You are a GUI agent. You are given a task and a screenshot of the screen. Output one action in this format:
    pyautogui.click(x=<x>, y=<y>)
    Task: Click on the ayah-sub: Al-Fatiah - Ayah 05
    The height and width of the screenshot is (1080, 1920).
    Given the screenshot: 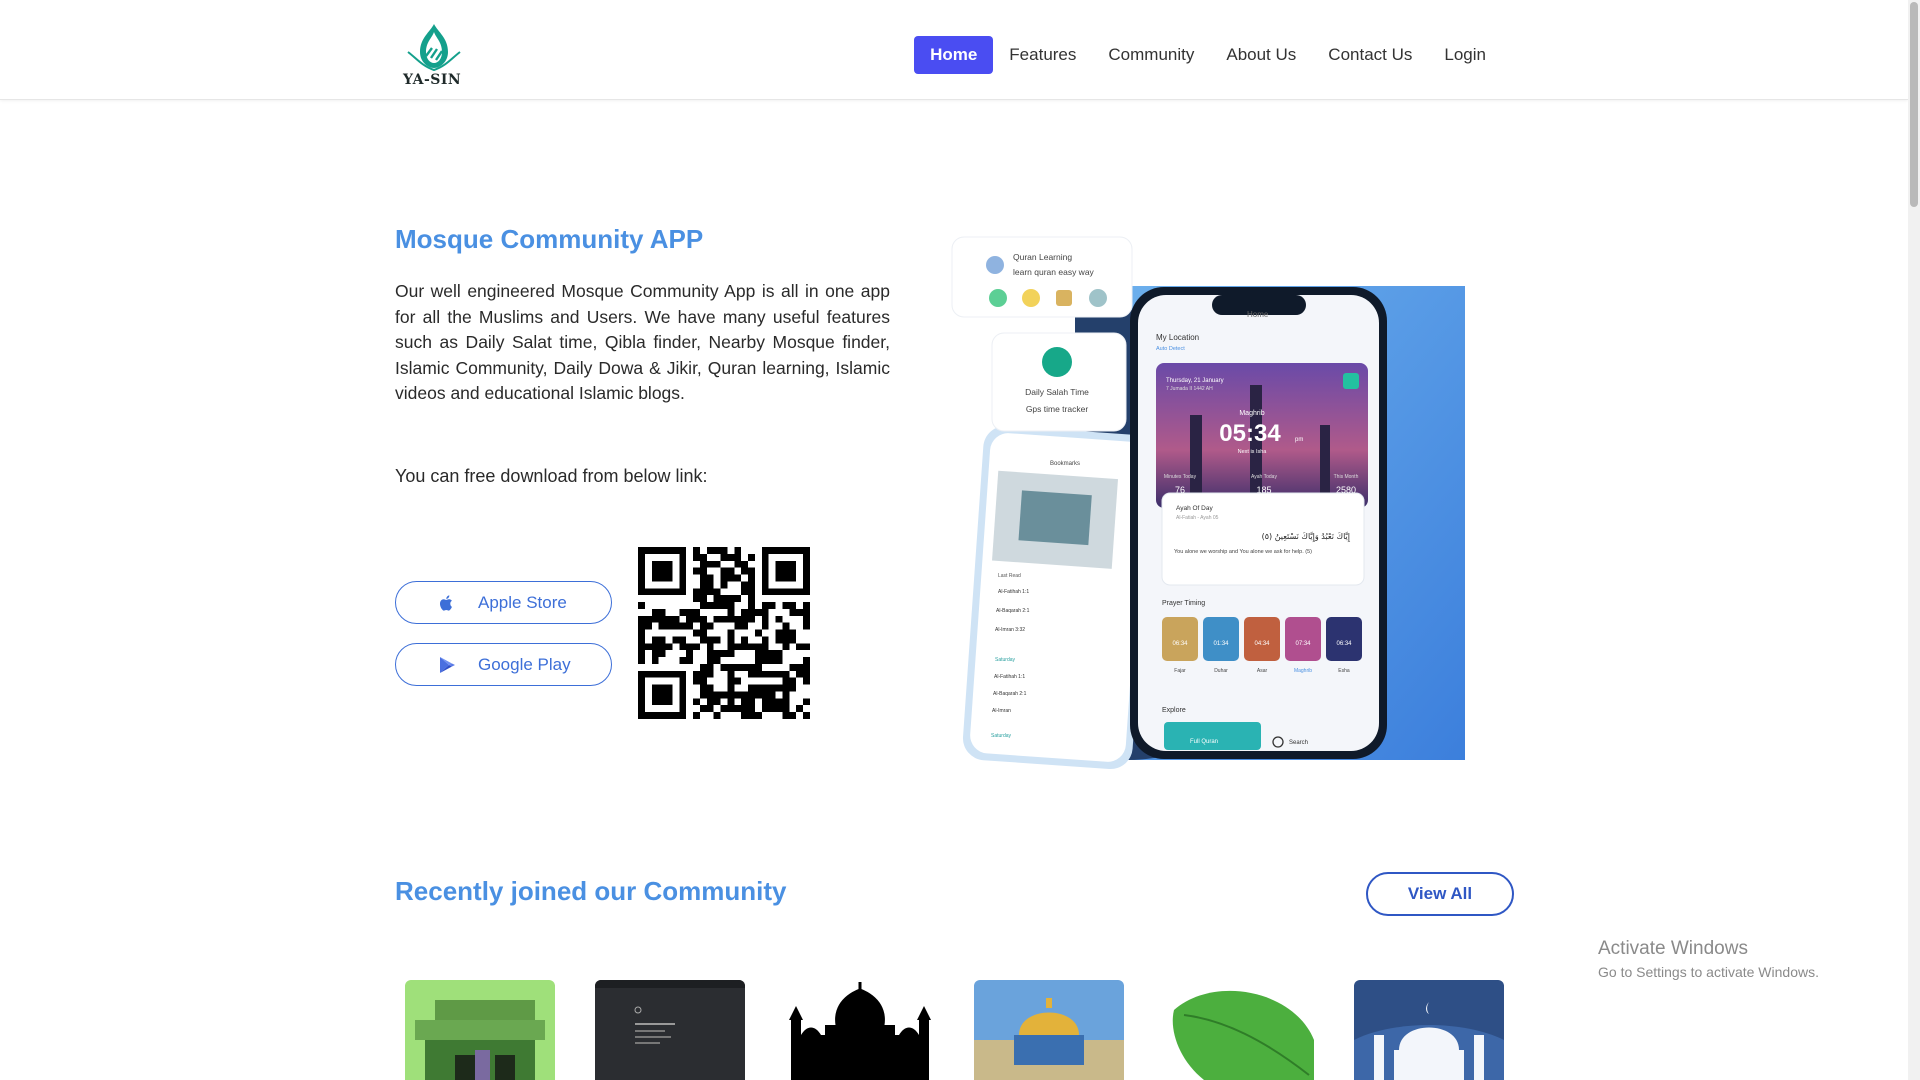 What is the action you would take?
    pyautogui.click(x=1197, y=518)
    